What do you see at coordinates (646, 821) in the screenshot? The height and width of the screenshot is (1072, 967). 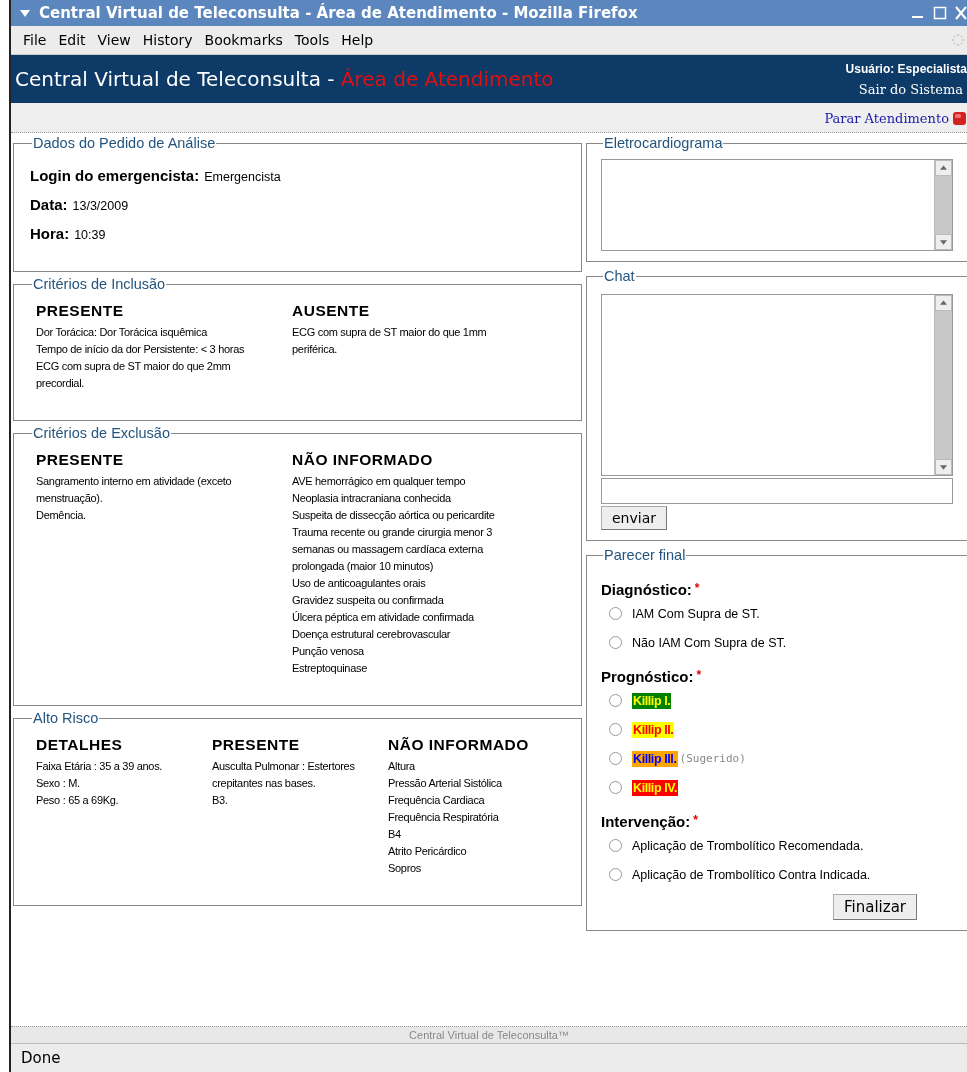 I see `group-label: Intervenção:` at bounding box center [646, 821].